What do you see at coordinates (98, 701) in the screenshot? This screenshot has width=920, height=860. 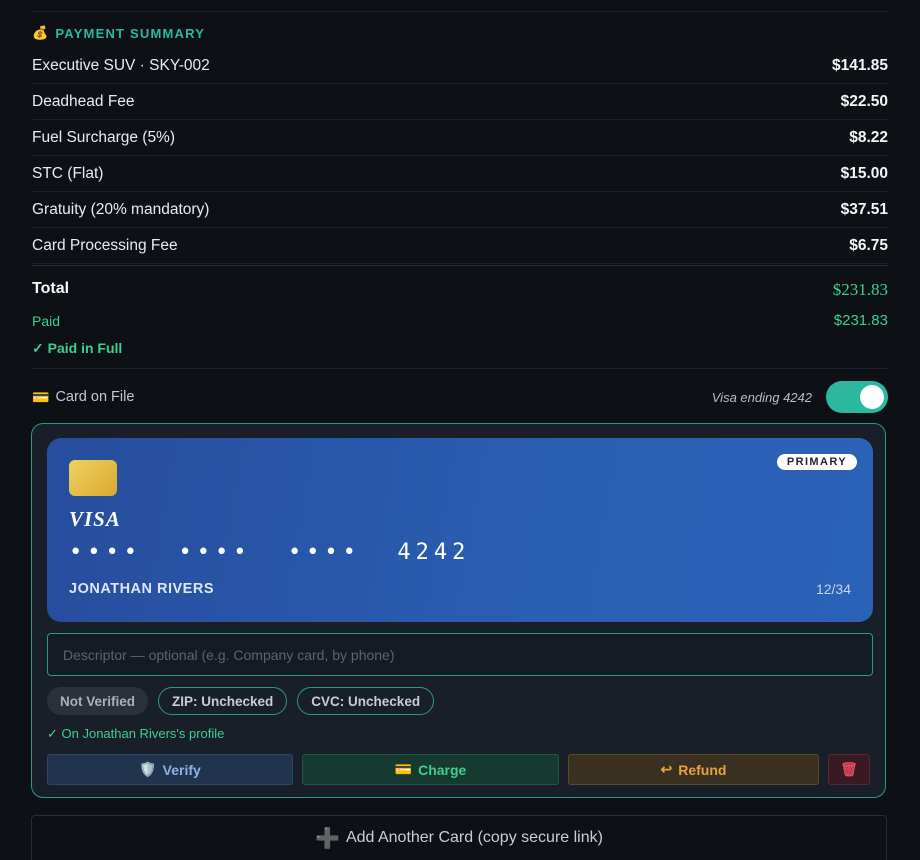 I see `verification-status-badge: Not Verified` at bounding box center [98, 701].